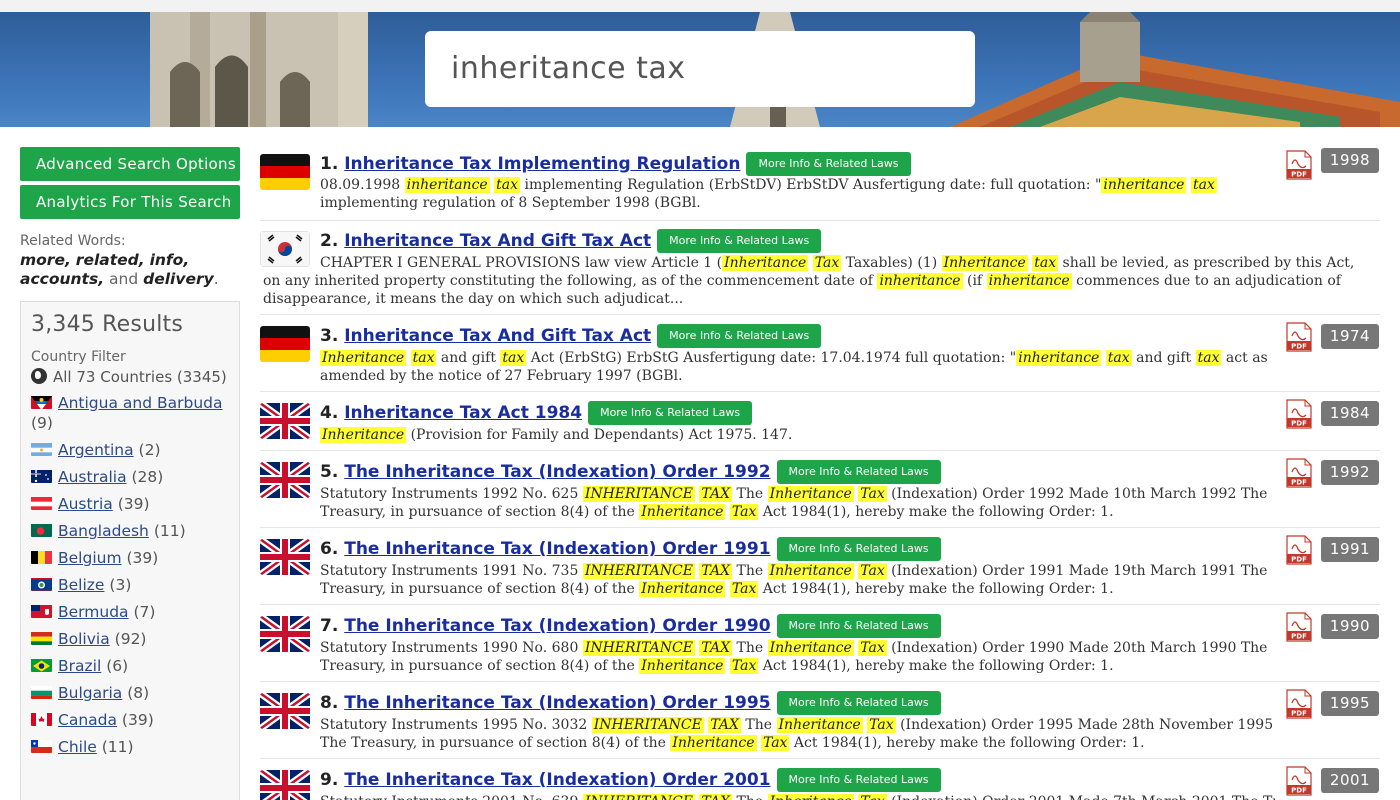  What do you see at coordinates (1350, 413) in the screenshot?
I see `year-badge: 1984` at bounding box center [1350, 413].